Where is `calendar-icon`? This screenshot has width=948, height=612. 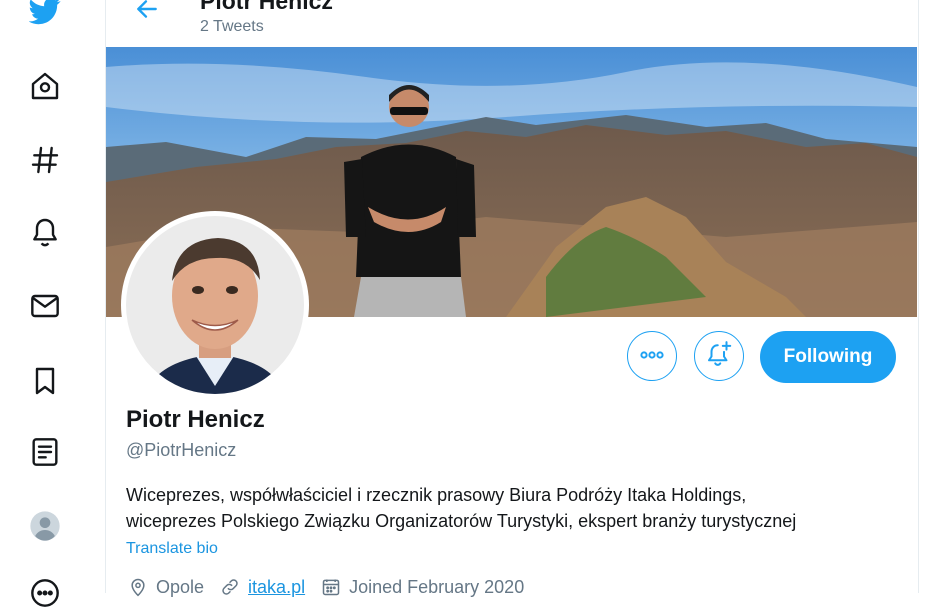 calendar-icon is located at coordinates (331, 587).